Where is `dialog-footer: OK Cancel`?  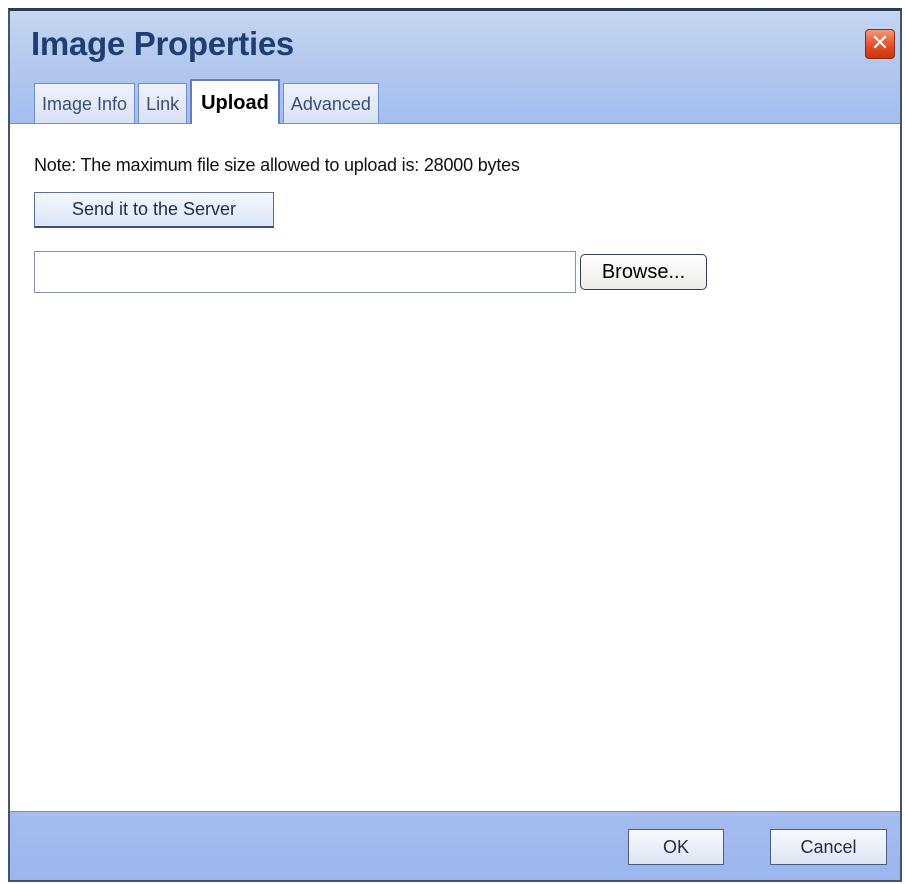 dialog-footer: OK Cancel is located at coordinates (455, 845).